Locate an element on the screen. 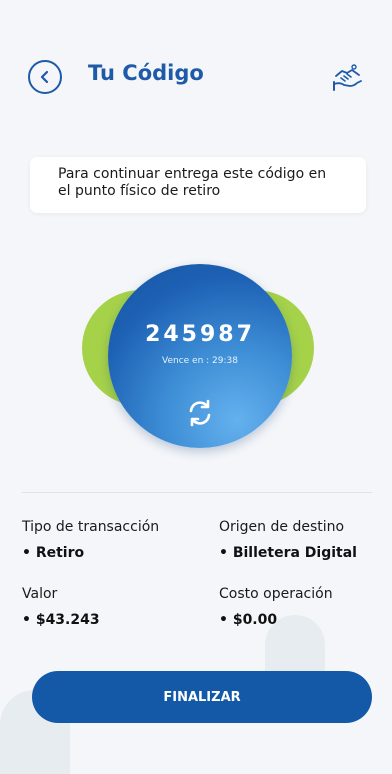  amount: Valor • $43.243 is located at coordinates (61, 607).